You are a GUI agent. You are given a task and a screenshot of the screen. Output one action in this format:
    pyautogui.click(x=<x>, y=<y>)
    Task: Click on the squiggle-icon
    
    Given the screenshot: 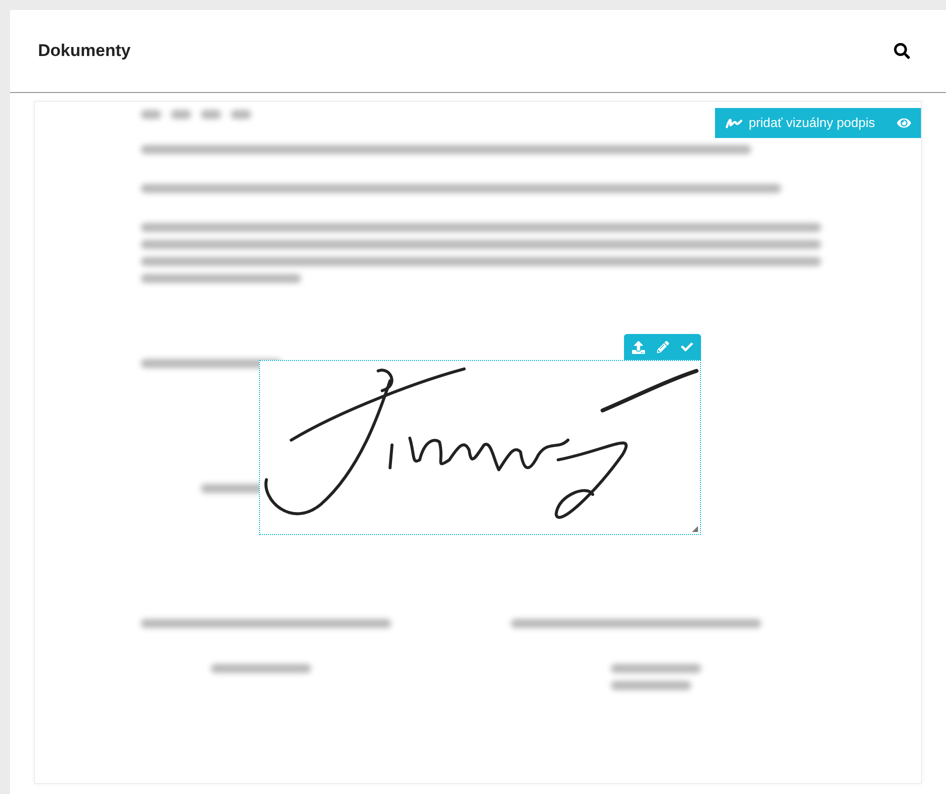 What is the action you would take?
    pyautogui.click(x=733, y=123)
    